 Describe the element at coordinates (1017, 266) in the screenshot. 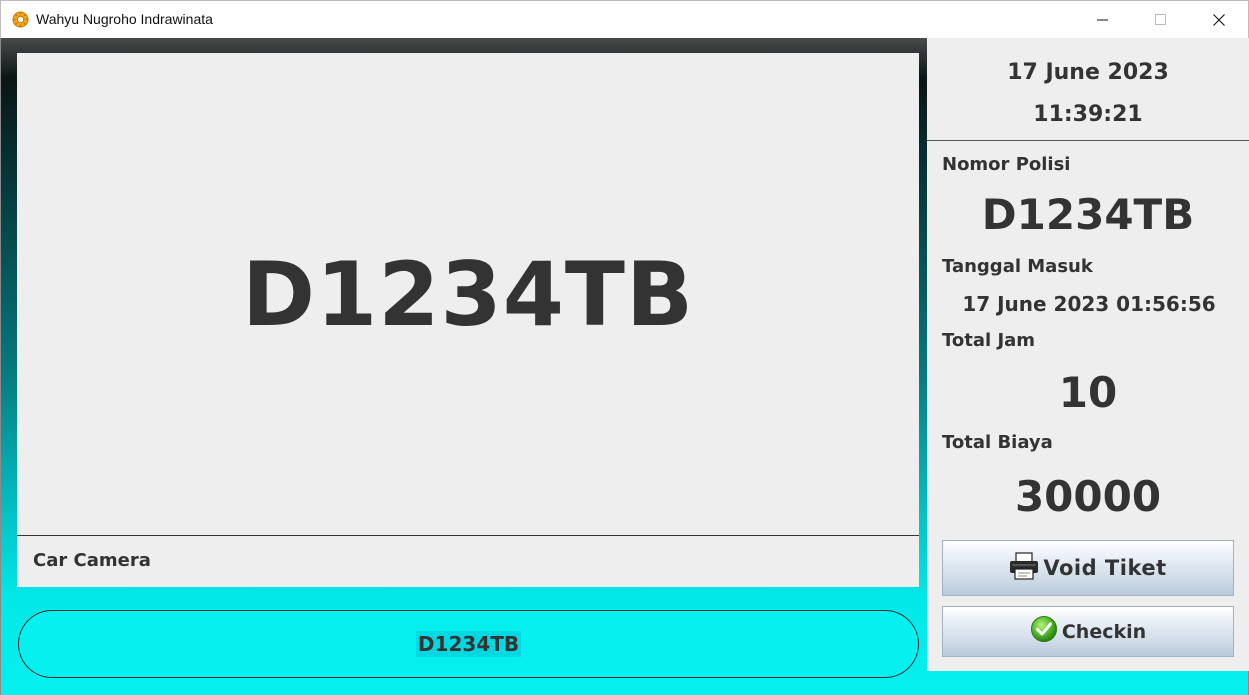

I see `tanggal-masuk-label: Tanggal Masuk` at that location.